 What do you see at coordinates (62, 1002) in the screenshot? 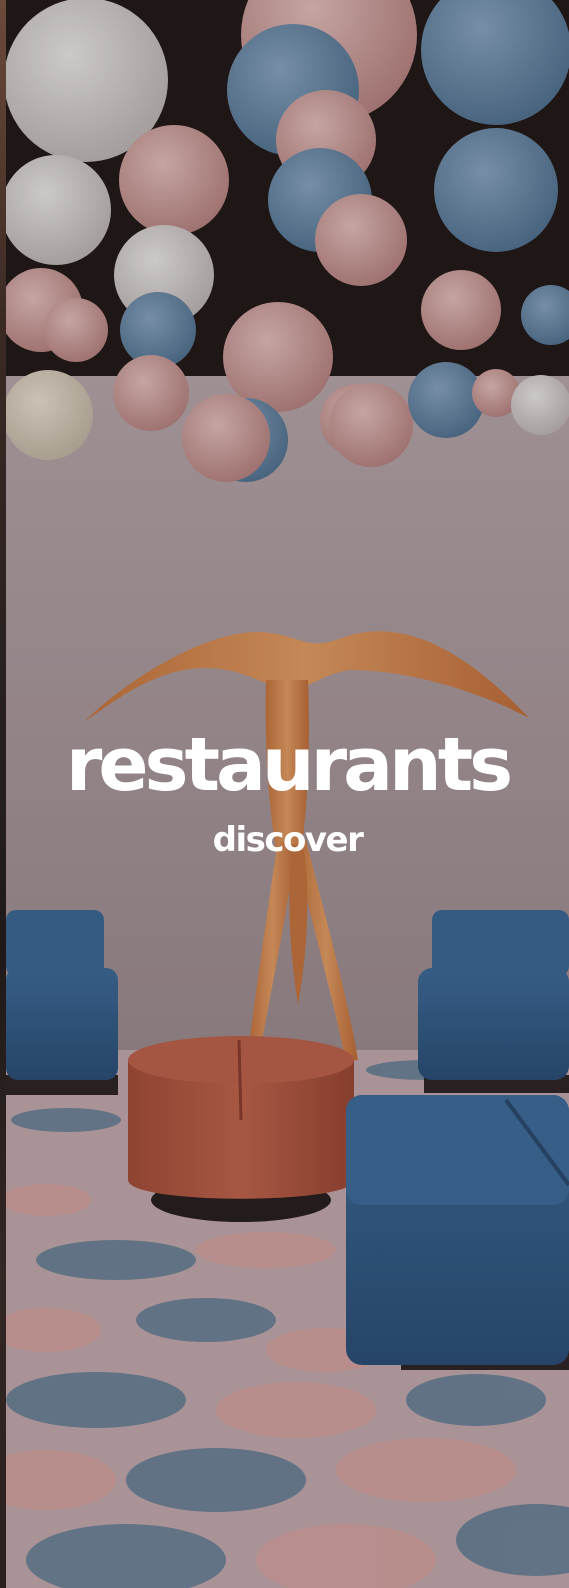
I see `left-sofa` at bounding box center [62, 1002].